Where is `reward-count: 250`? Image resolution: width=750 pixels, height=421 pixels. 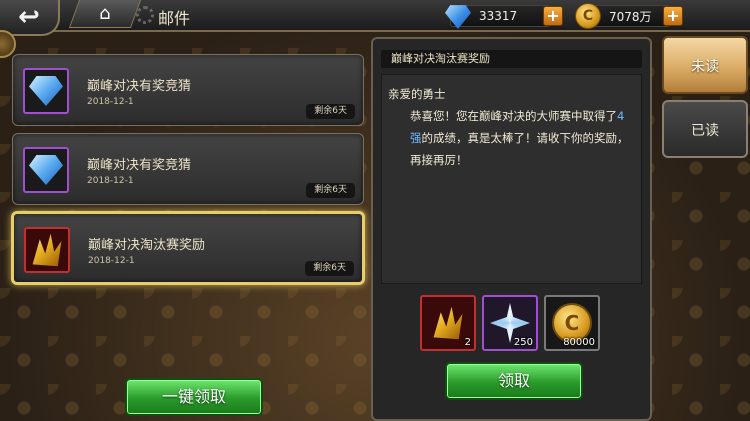
reward-count: 250 is located at coordinates (523, 342).